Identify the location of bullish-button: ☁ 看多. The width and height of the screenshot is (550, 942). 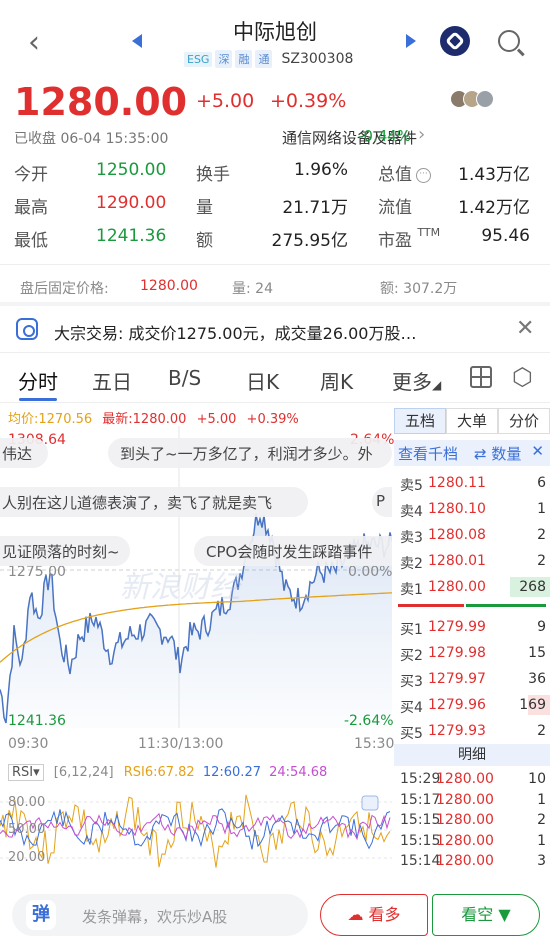
(374, 915).